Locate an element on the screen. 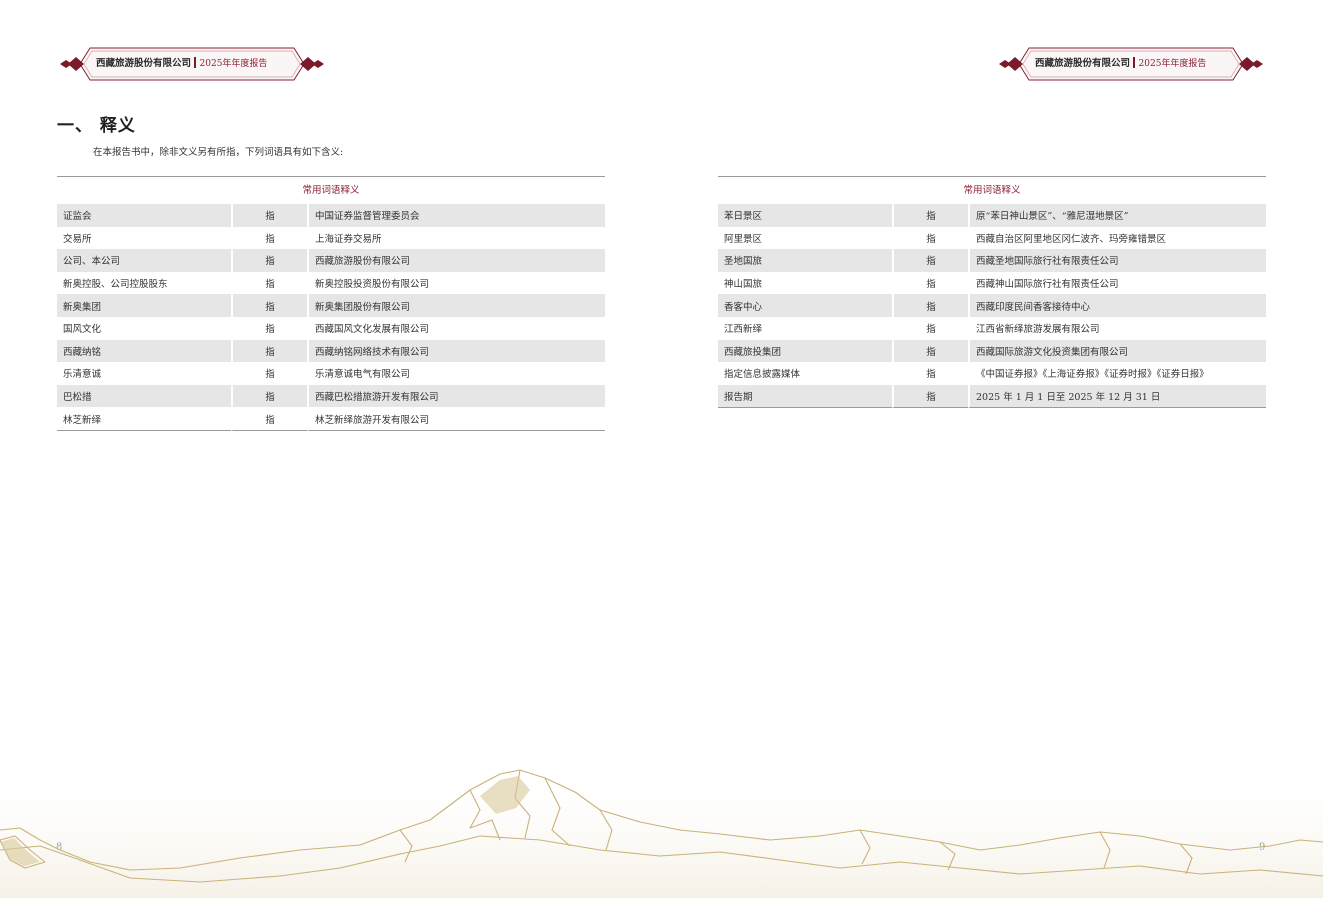  table-row: 交易所 指上海证券交易所 is located at coordinates (331, 238).